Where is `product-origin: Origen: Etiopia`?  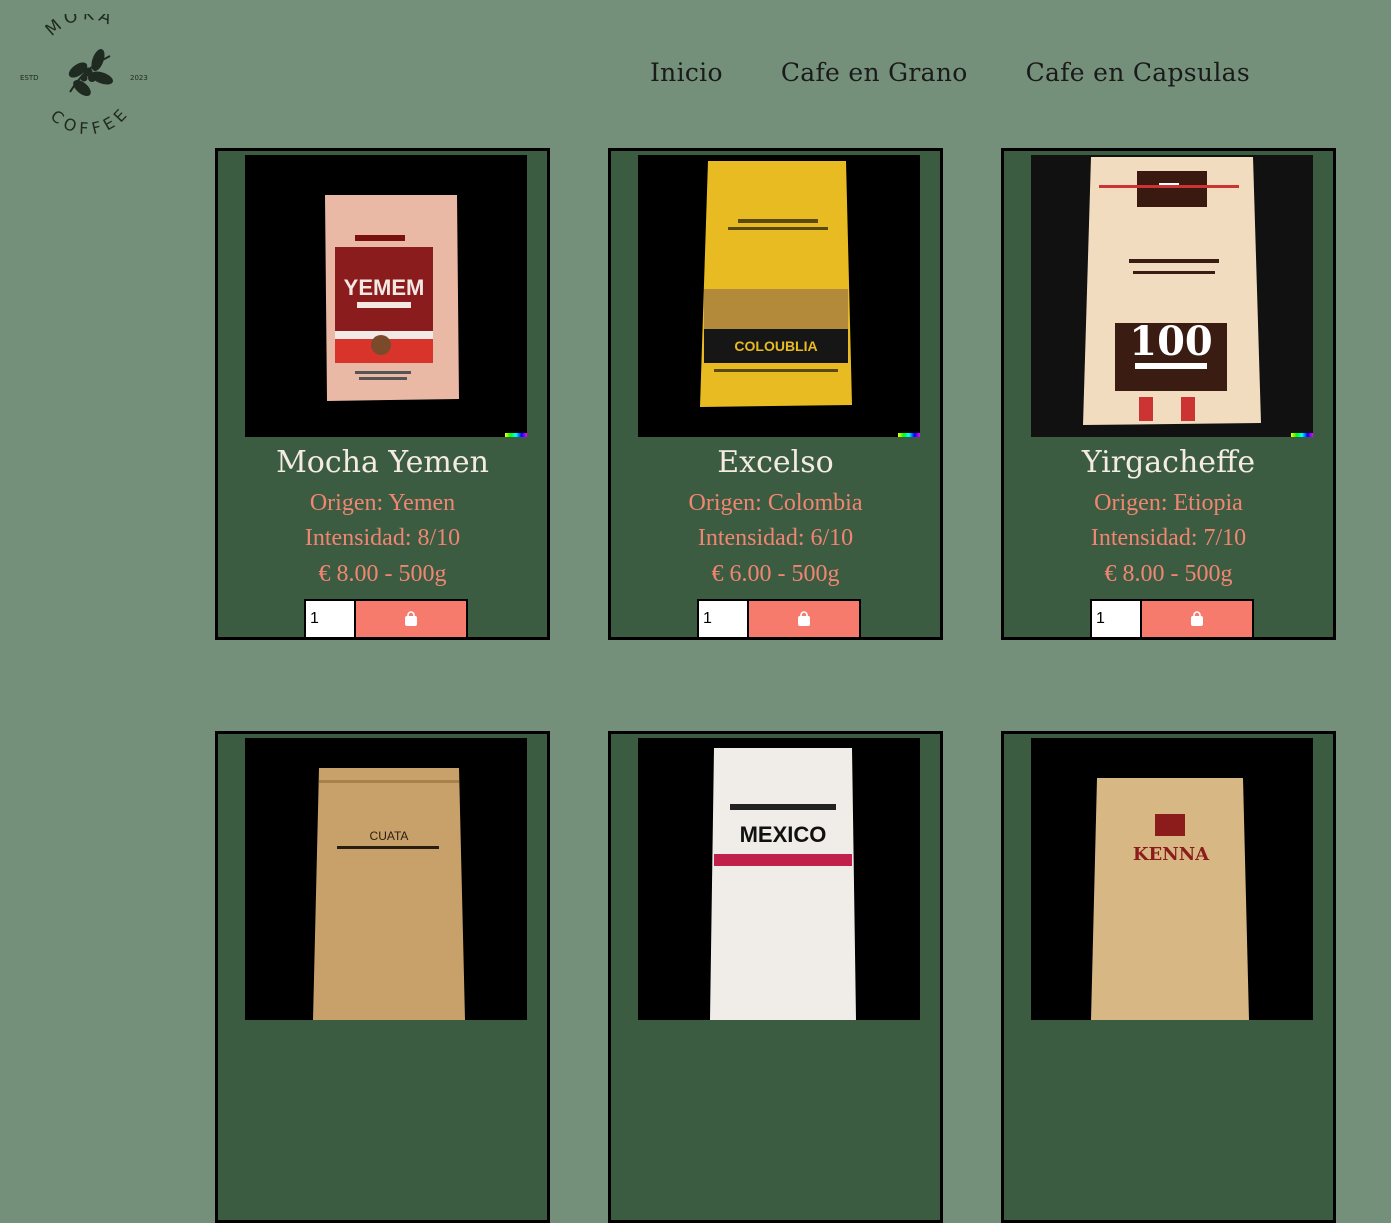 product-origin: Origen: Etiopia is located at coordinates (1168, 503).